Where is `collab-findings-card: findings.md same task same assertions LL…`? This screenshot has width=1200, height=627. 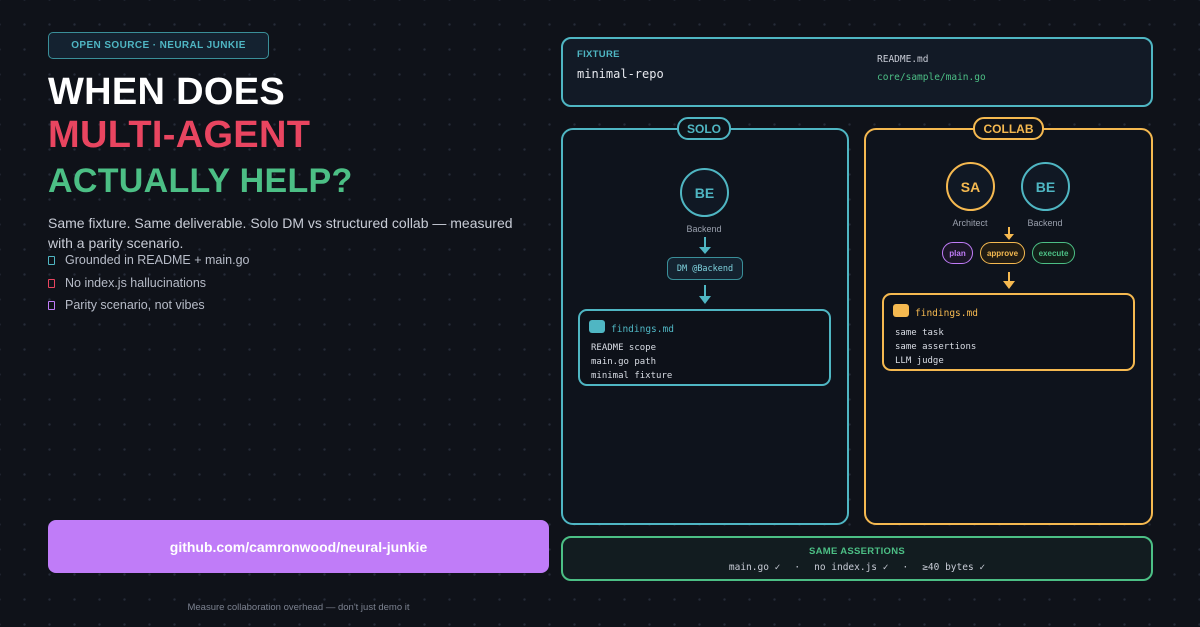 collab-findings-card: findings.md same task same assertions LL… is located at coordinates (1008, 332).